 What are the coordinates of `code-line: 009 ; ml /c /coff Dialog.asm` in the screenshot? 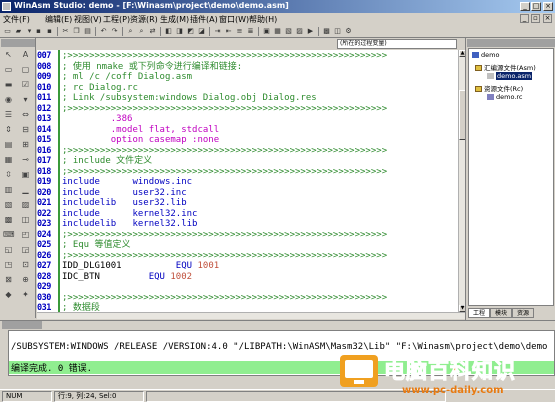 It's located at (247, 77).